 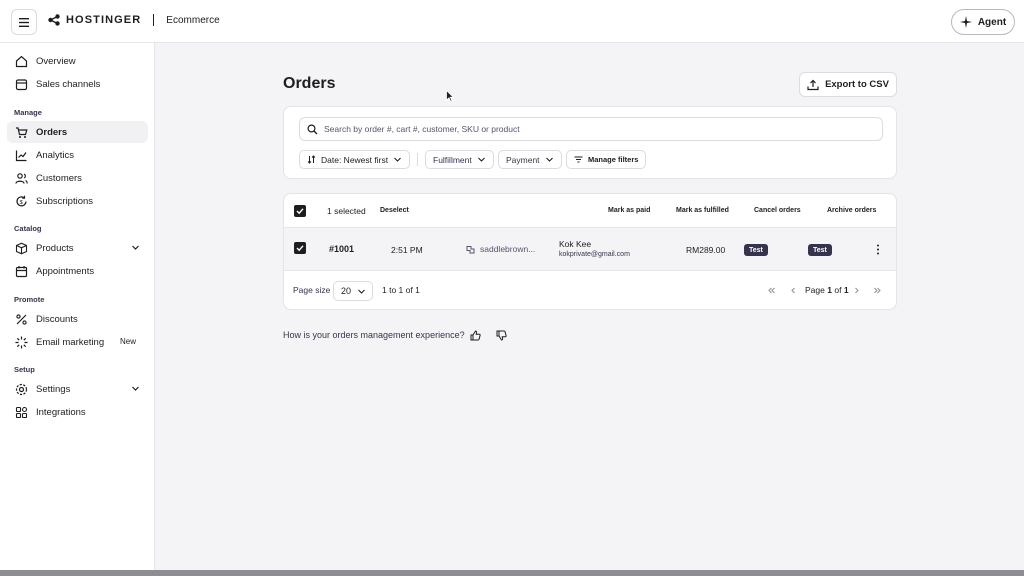 What do you see at coordinates (401, 290) in the screenshot?
I see `row-range: 1 to 1 of 1` at bounding box center [401, 290].